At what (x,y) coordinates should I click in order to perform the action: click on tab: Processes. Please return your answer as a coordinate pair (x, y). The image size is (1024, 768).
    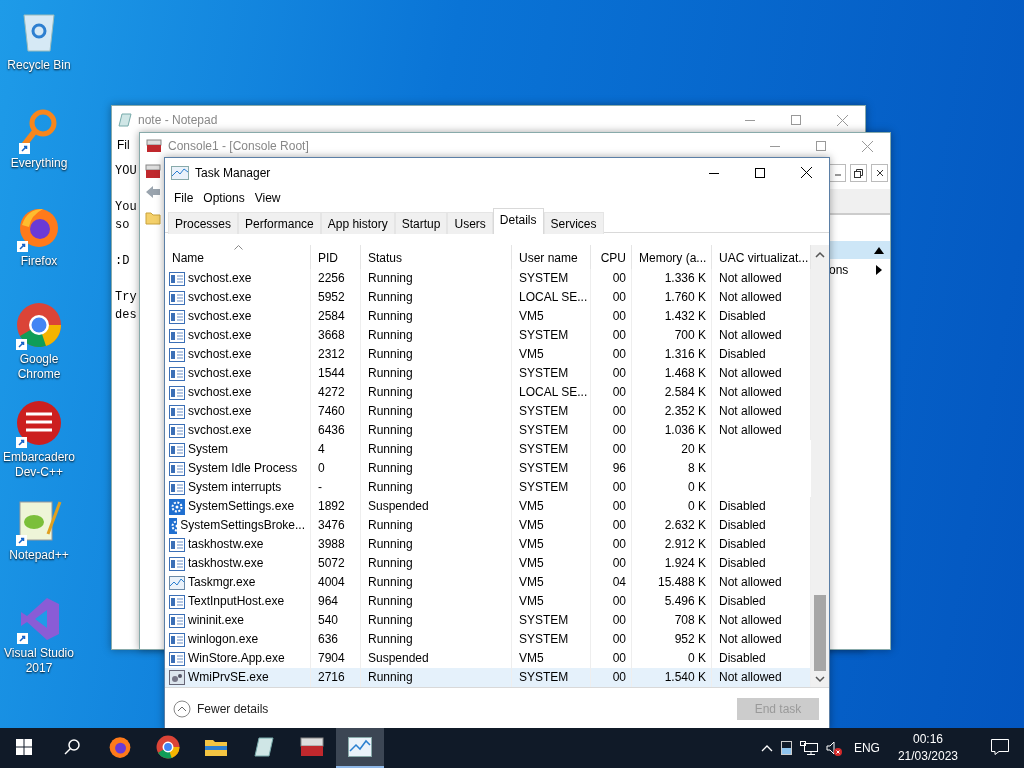
    Looking at the image, I should click on (203, 223).